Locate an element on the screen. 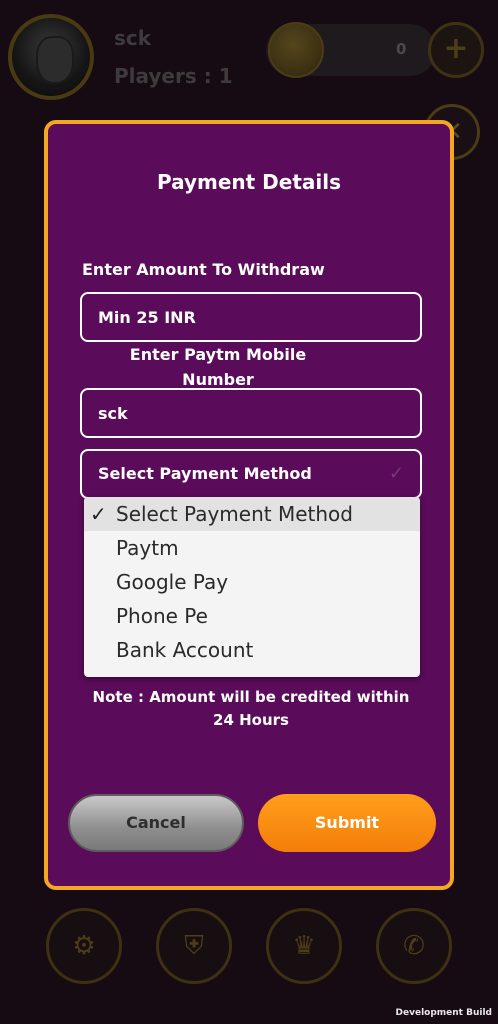 The height and width of the screenshot is (1024, 498). shield-check-icon: ⛨ is located at coordinates (194, 946).